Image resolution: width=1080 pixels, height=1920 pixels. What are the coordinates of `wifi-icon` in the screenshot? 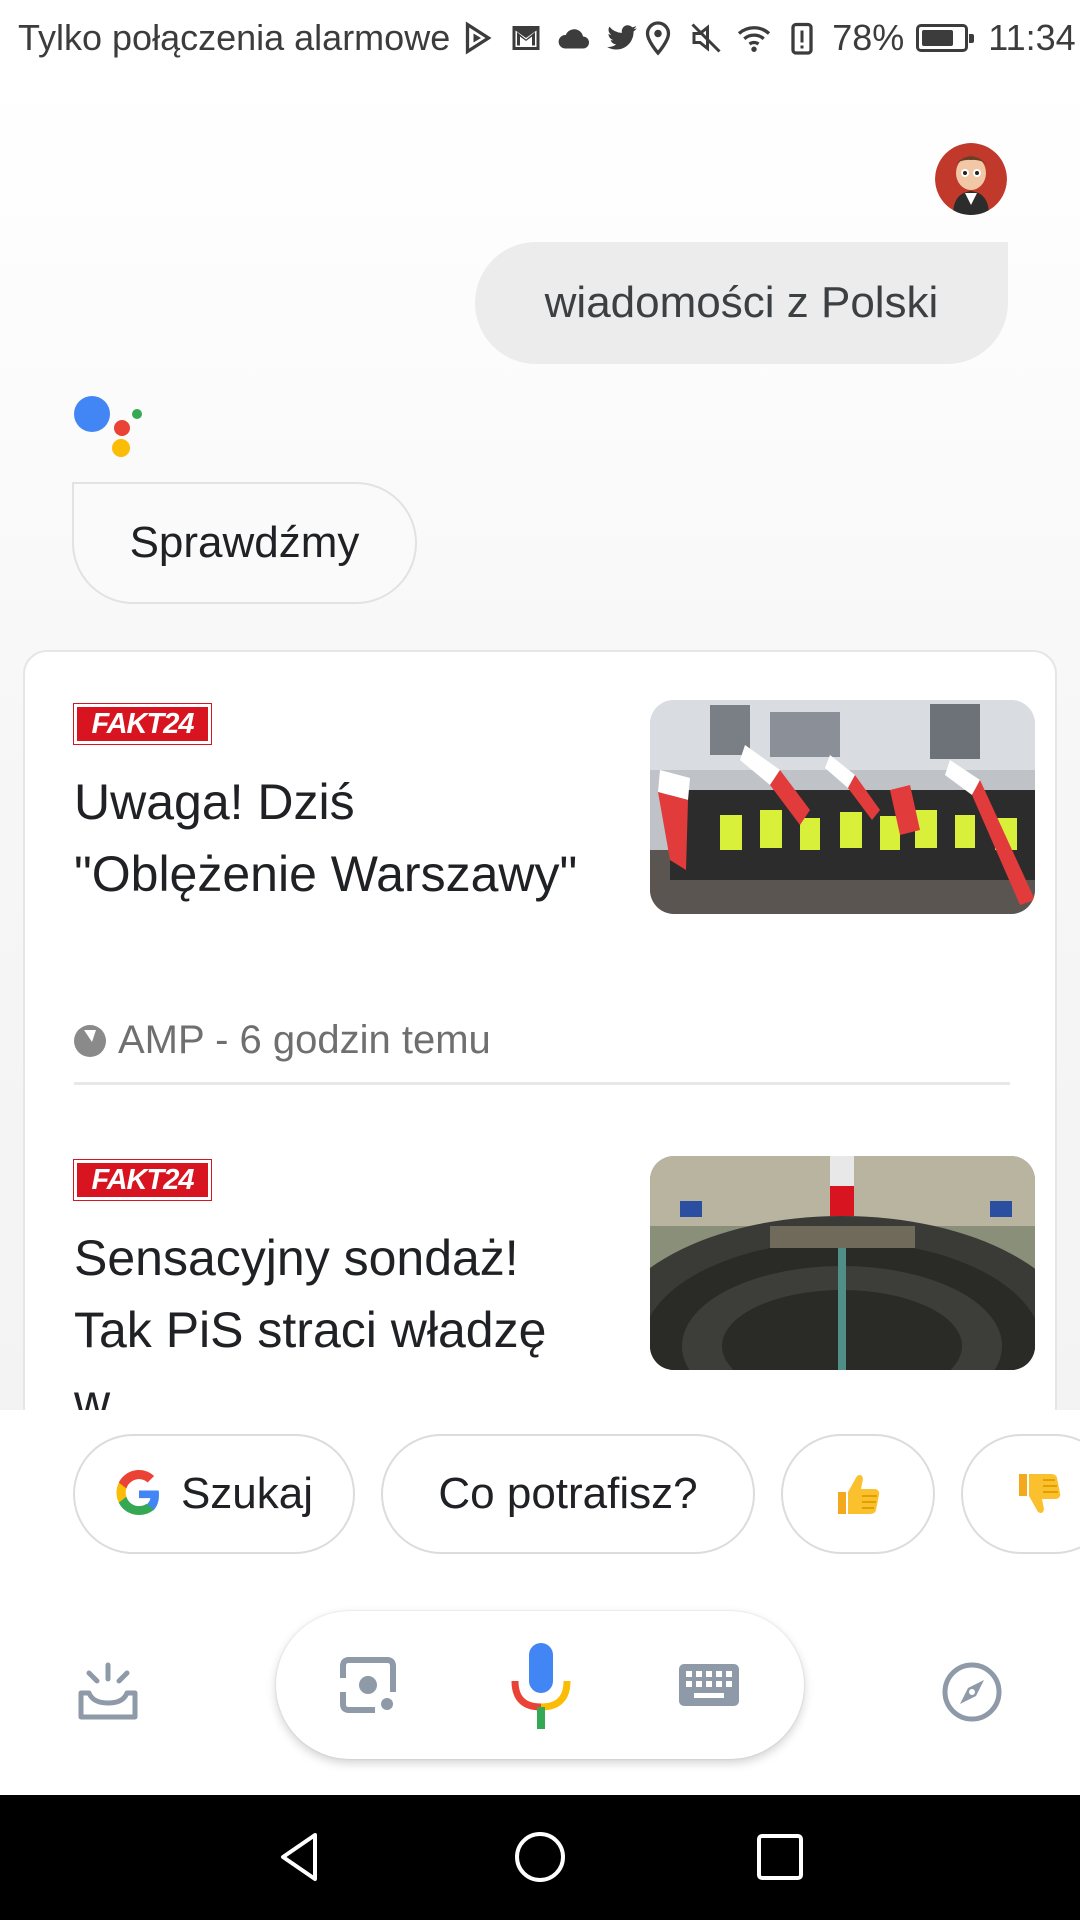 It's located at (754, 39).